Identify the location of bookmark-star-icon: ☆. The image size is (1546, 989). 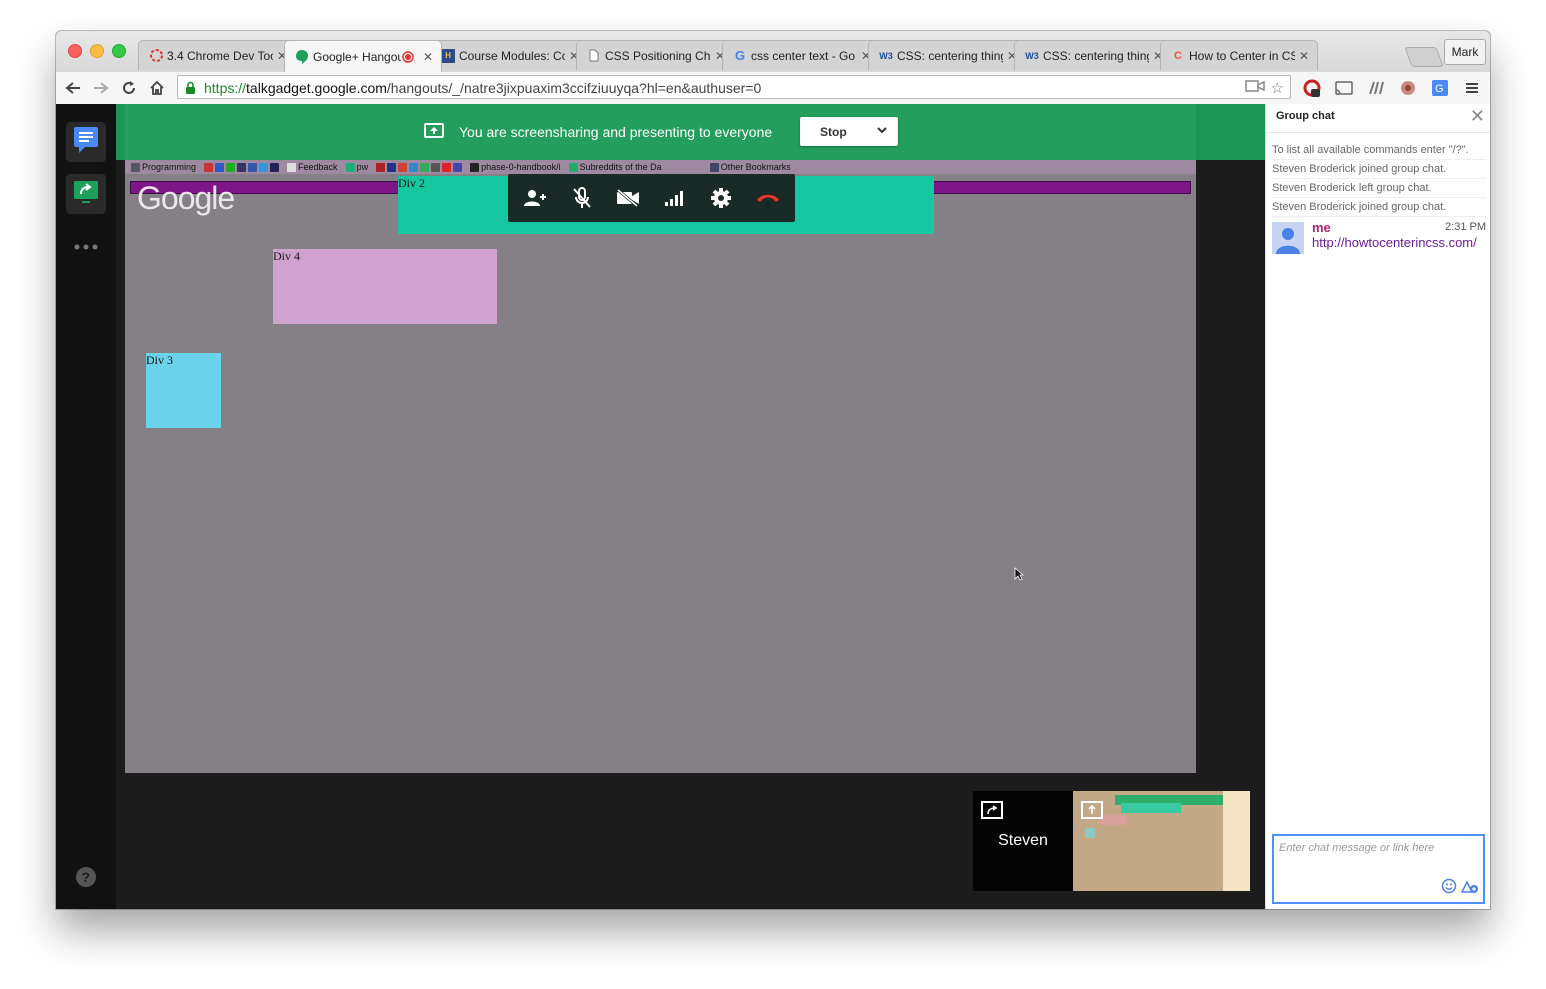
(1277, 88).